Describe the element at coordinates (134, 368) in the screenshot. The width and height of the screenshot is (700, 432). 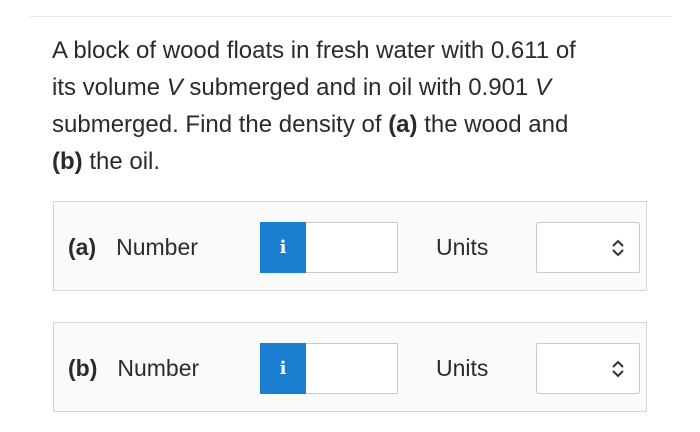
I see `part-b-label: (b) Number` at that location.